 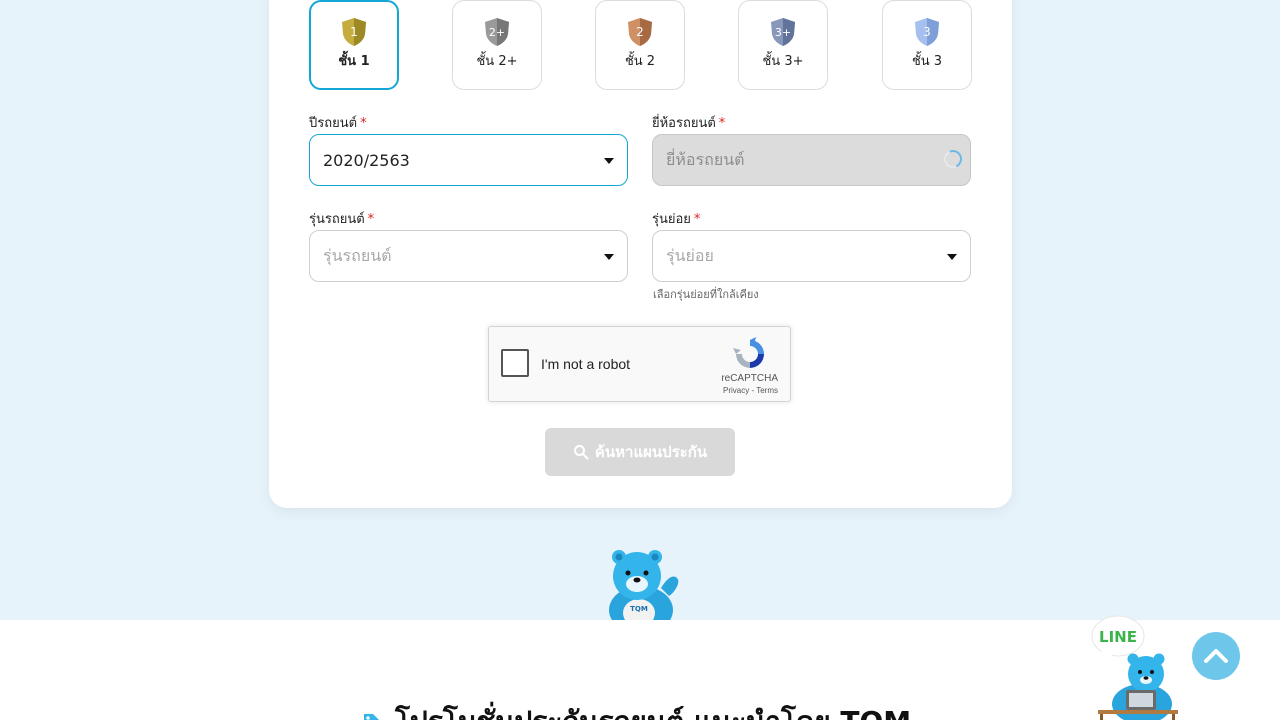 What do you see at coordinates (515, 363) in the screenshot?
I see `recaptcha-checkbox` at bounding box center [515, 363].